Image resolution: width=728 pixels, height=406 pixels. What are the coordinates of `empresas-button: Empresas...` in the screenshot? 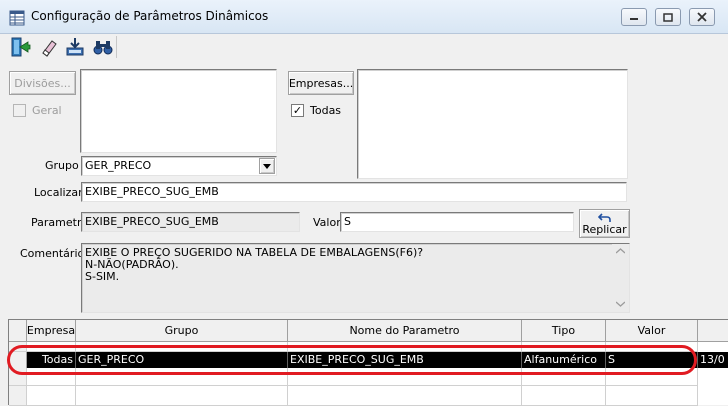 It's located at (321, 83).